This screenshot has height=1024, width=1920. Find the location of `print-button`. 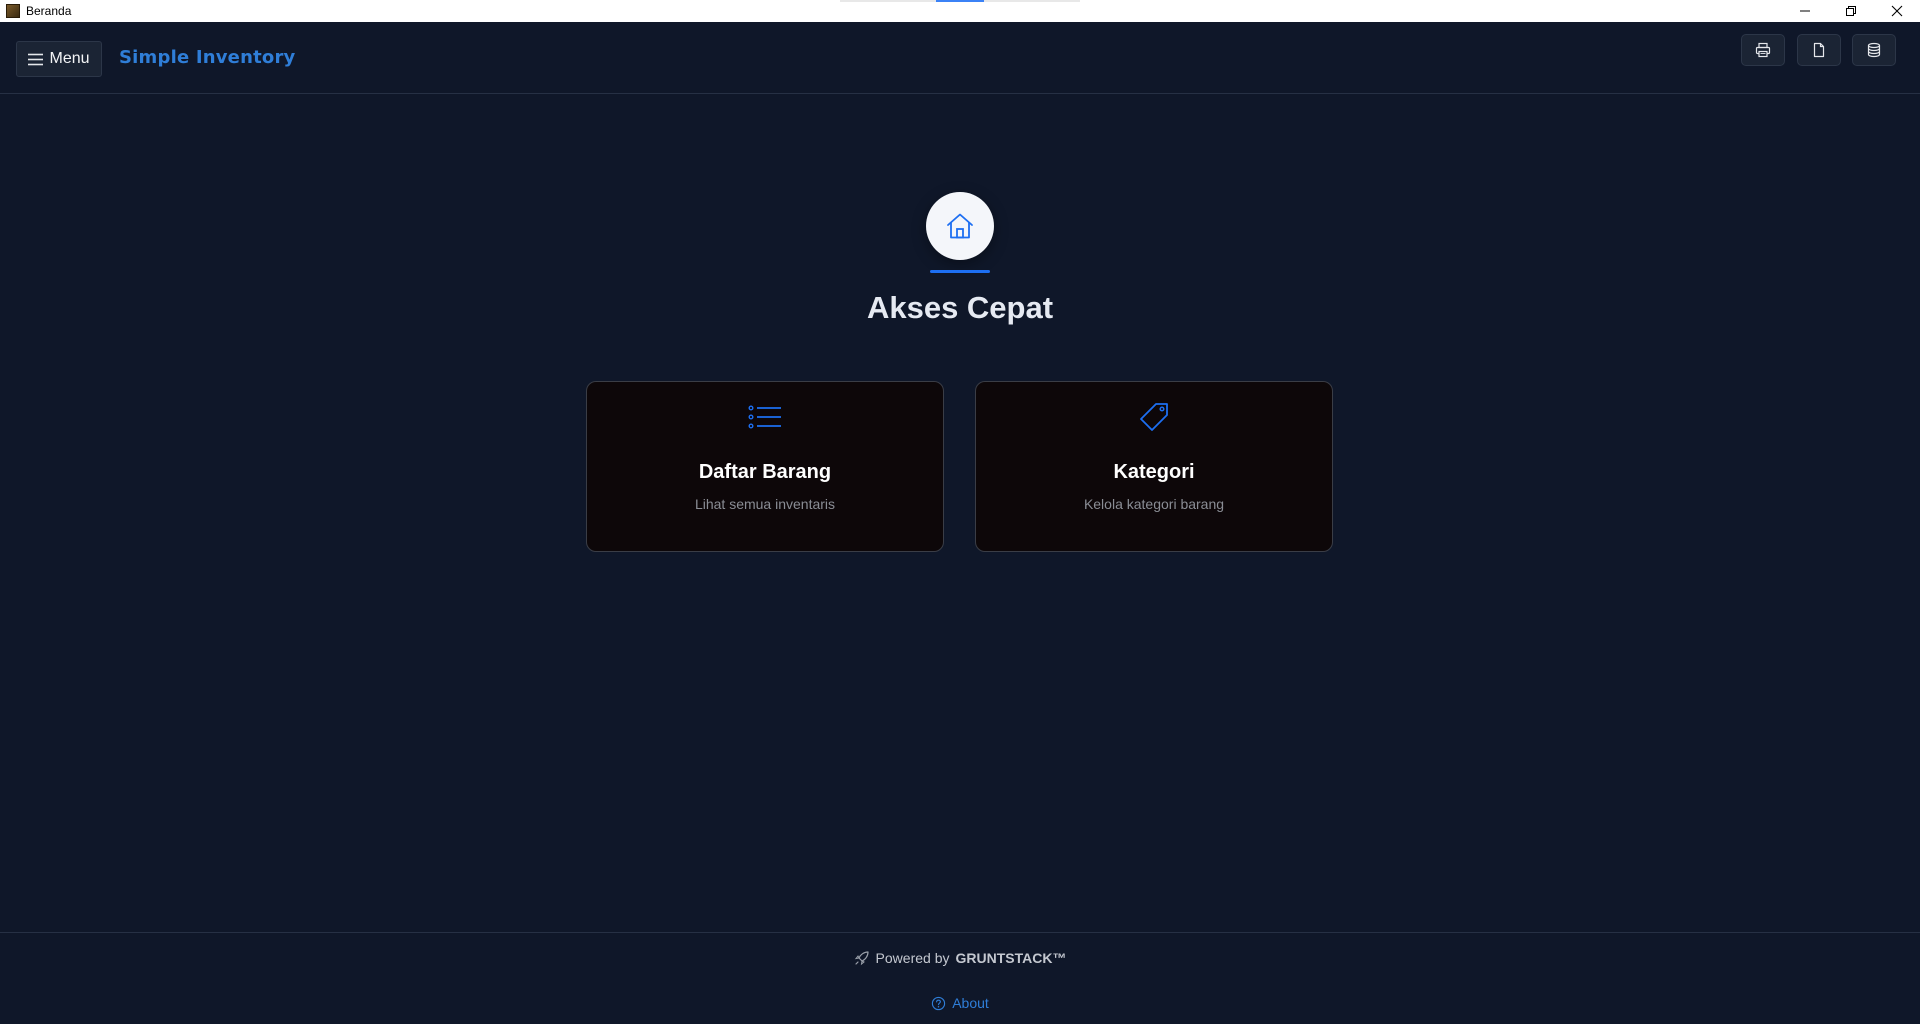

print-button is located at coordinates (1763, 50).